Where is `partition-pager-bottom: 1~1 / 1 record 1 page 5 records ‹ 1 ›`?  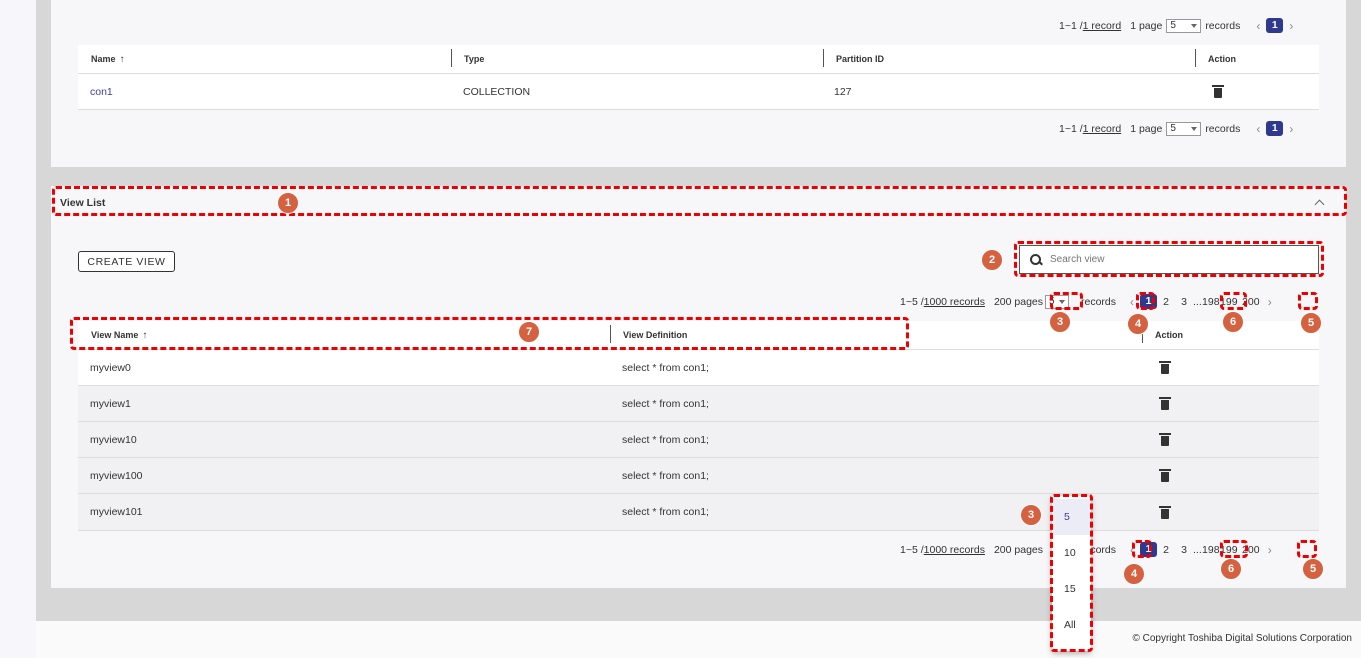 partition-pager-bottom: 1~1 / 1 record 1 page 5 records ‹ 1 › is located at coordinates (1179, 128).